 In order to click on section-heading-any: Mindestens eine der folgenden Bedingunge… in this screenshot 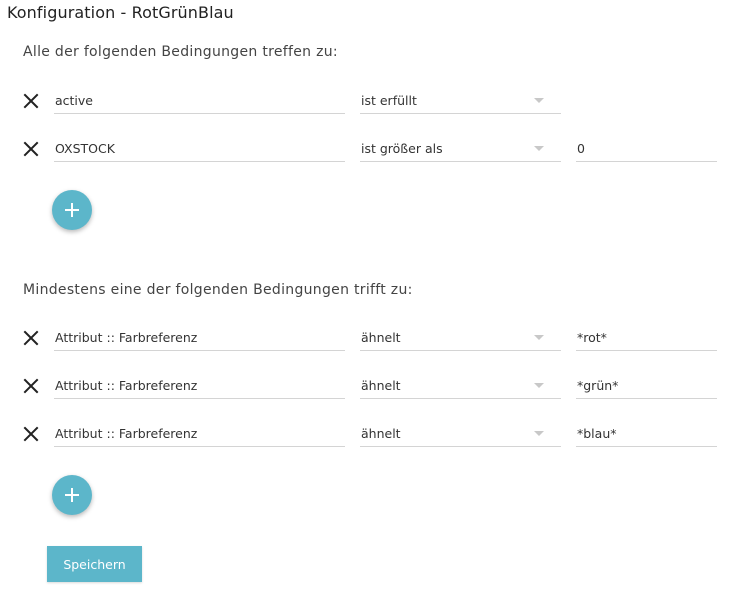, I will do `click(218, 290)`.